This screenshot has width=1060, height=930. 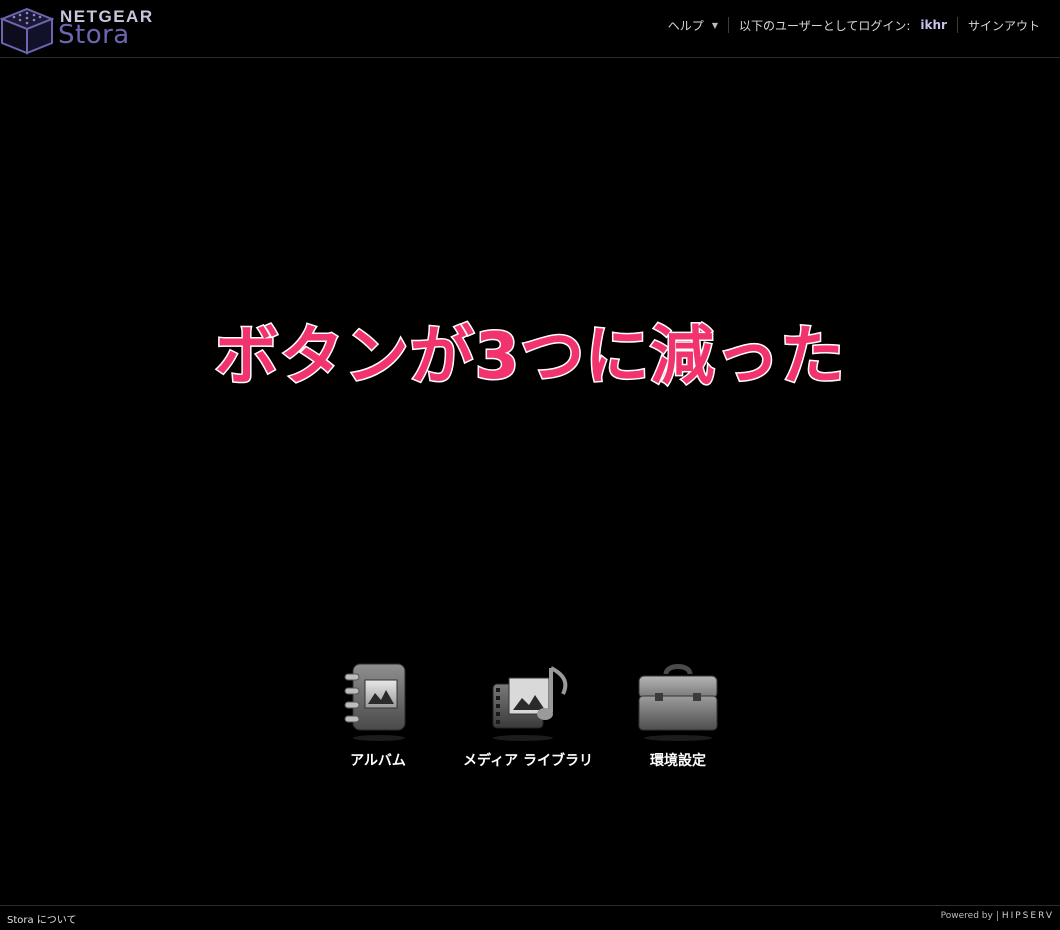 I want to click on help-label: ヘルプ, so click(x=685, y=25).